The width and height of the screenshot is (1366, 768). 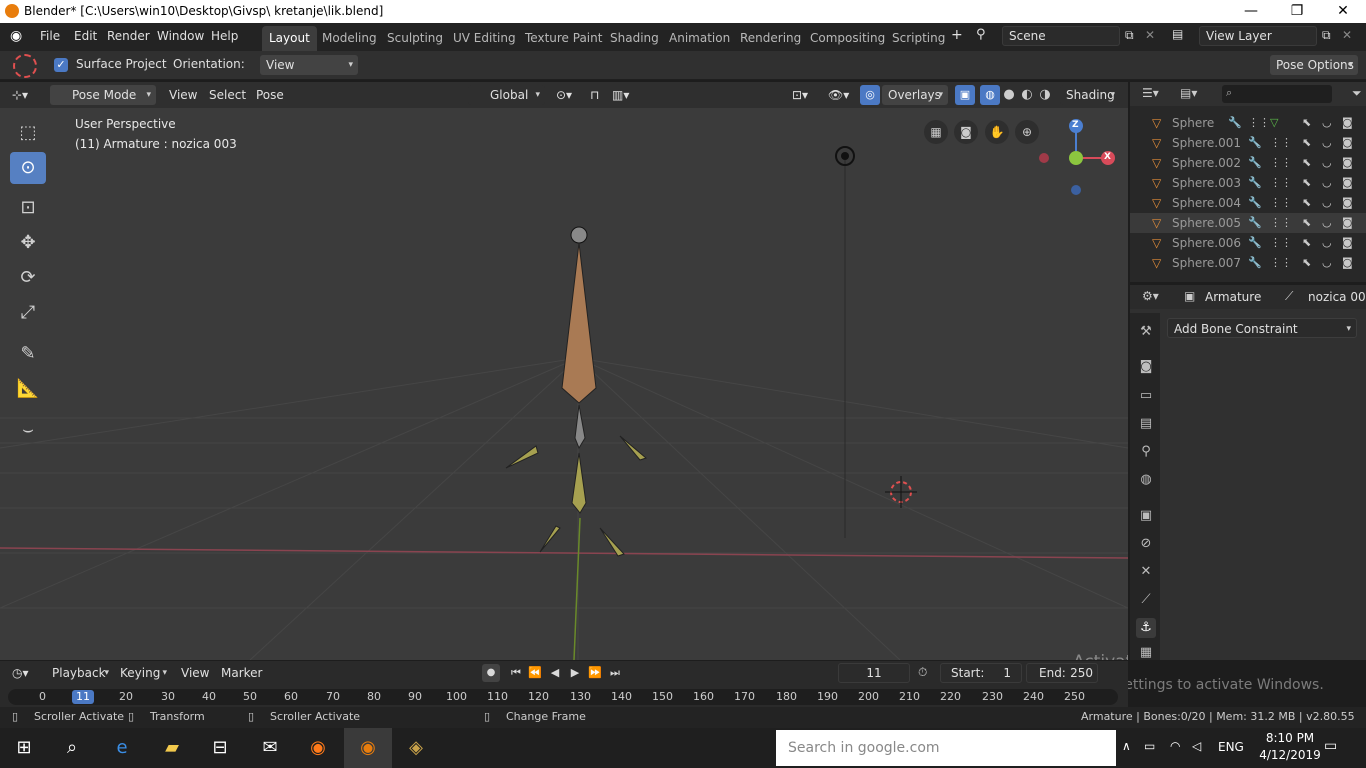 What do you see at coordinates (1248, 203) in the screenshot?
I see `outliner-row: ▽ Sphere.004 🔧 ⋮⋮ ⬉ ◡ ◙` at bounding box center [1248, 203].